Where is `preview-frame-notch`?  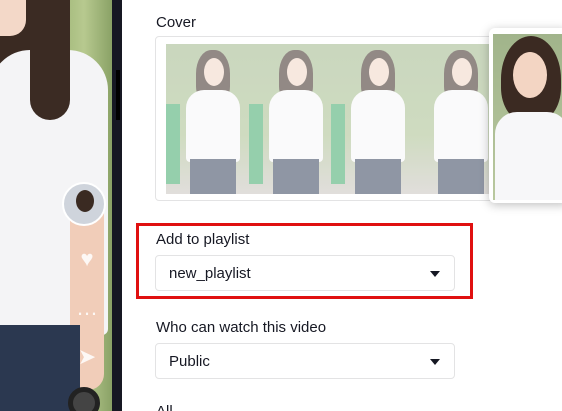 preview-frame-notch is located at coordinates (118, 95).